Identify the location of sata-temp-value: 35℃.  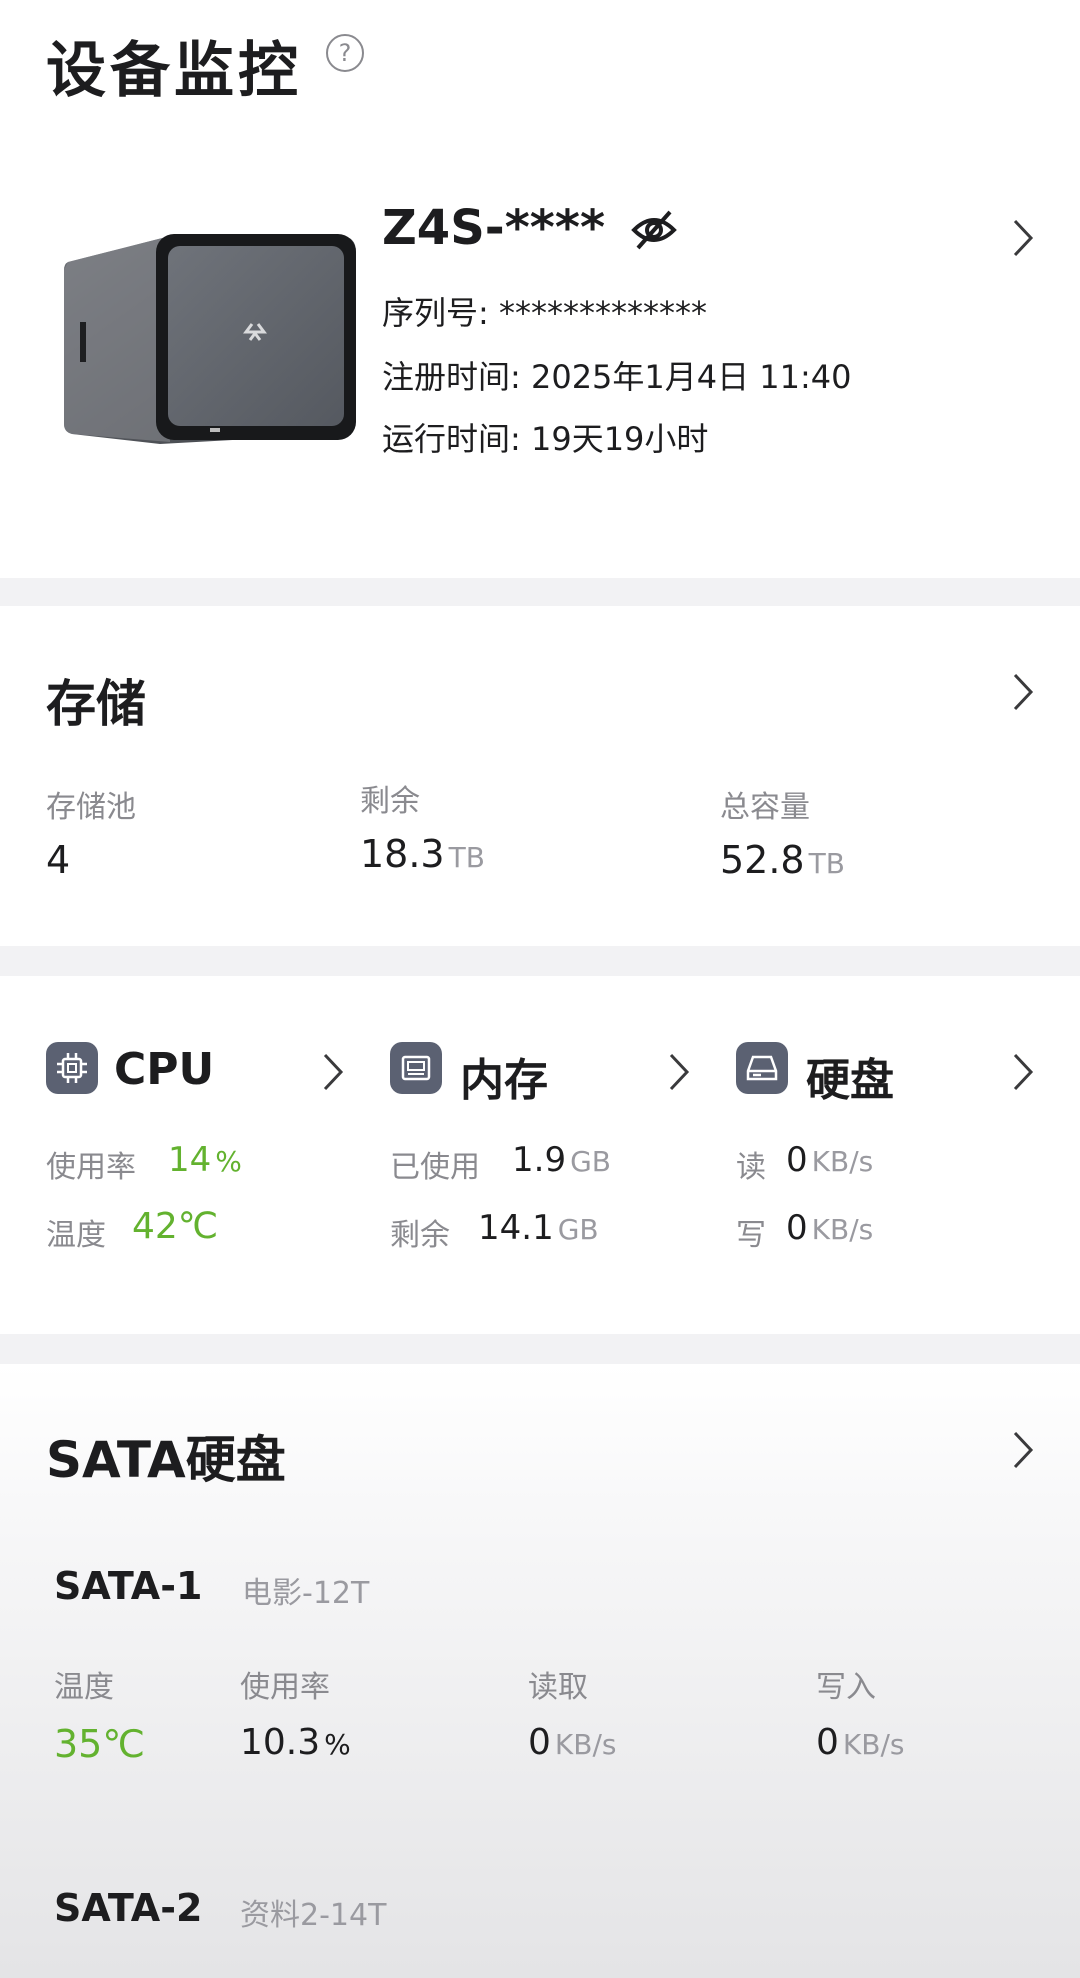
(100, 1744).